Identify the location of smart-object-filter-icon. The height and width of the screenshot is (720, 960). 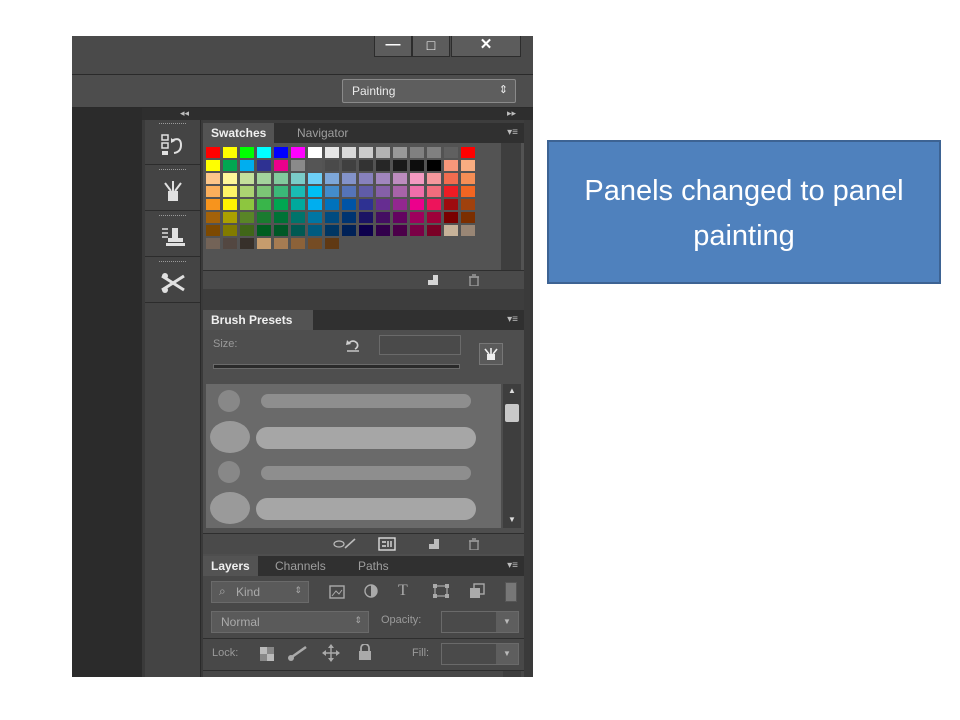
(477, 591).